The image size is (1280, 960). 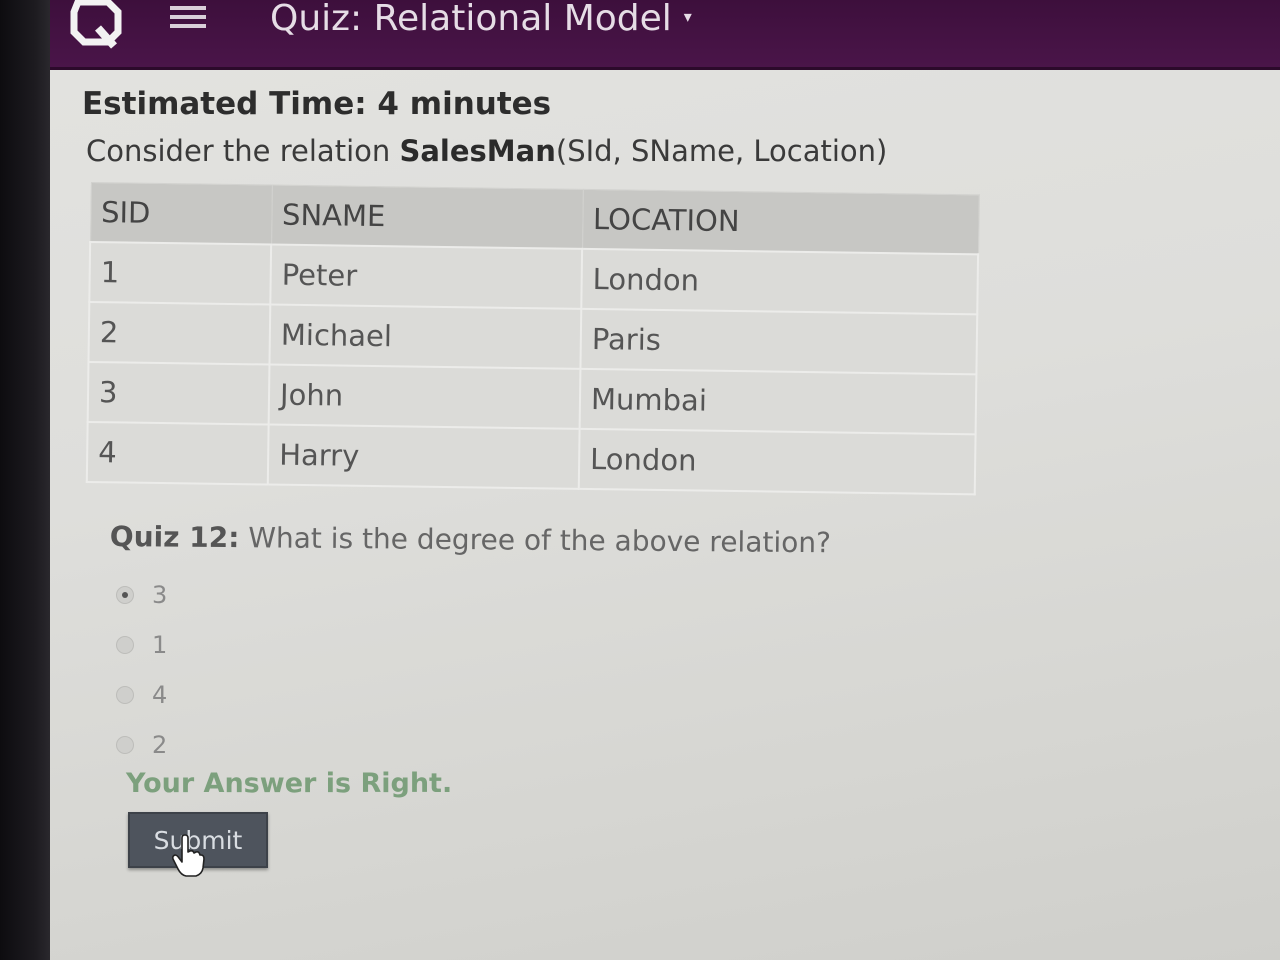 I want to click on table-row: 4 Harry London, so click(x=531, y=458).